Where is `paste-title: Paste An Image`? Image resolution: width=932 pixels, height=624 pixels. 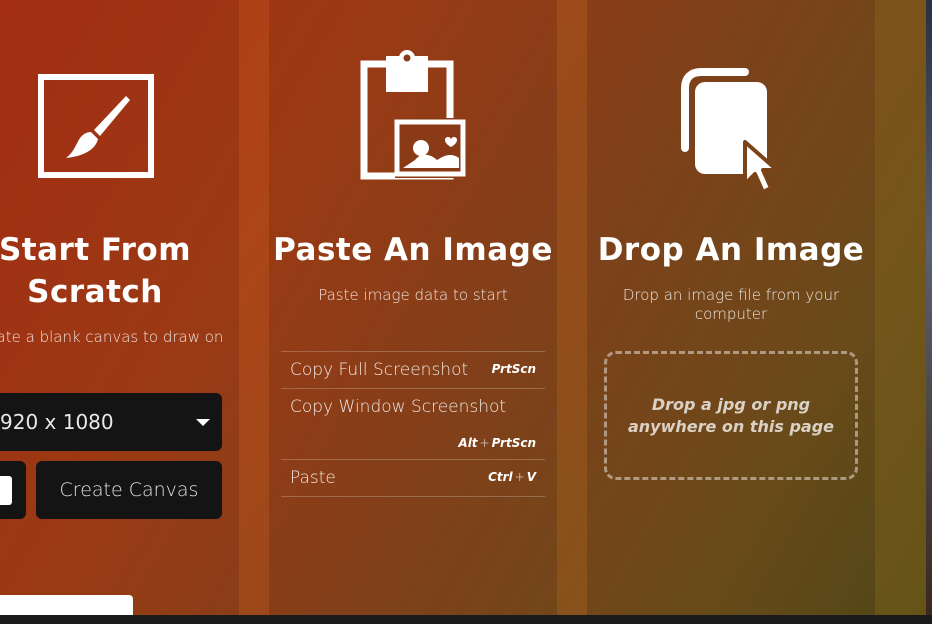
paste-title: Paste An Image is located at coordinates (413, 250).